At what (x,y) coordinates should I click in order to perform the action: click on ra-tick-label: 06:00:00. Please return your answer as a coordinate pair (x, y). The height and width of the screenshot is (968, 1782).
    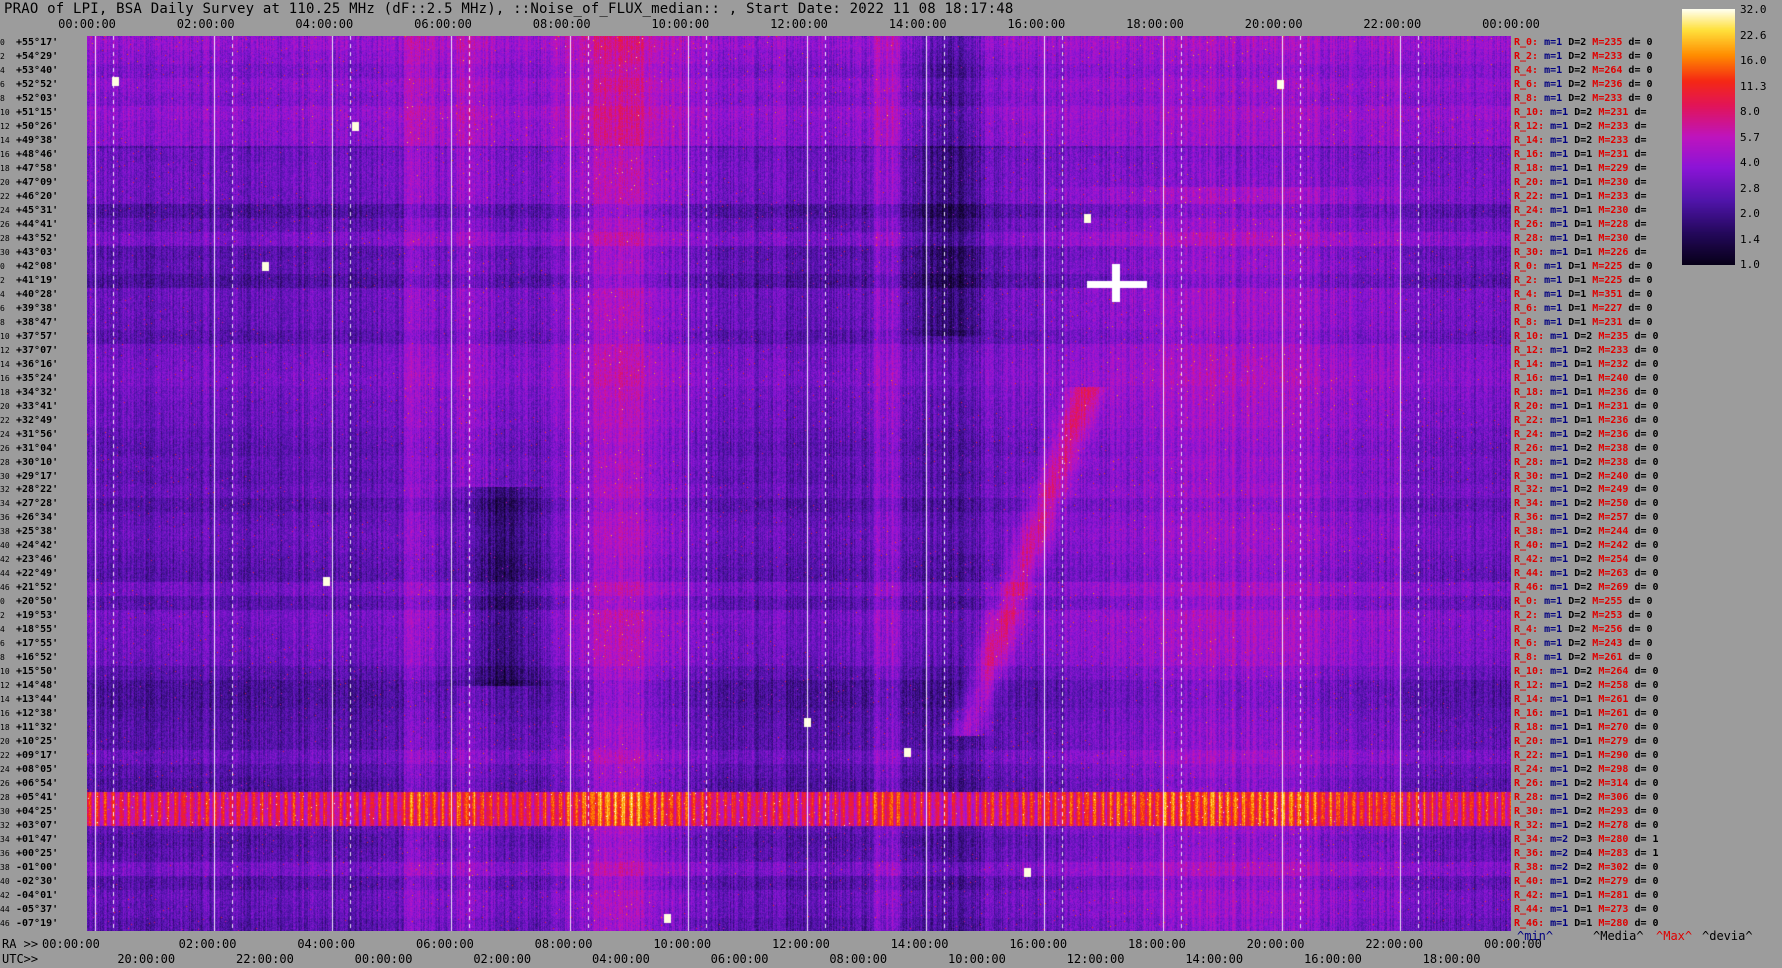
    Looking at the image, I should click on (445, 944).